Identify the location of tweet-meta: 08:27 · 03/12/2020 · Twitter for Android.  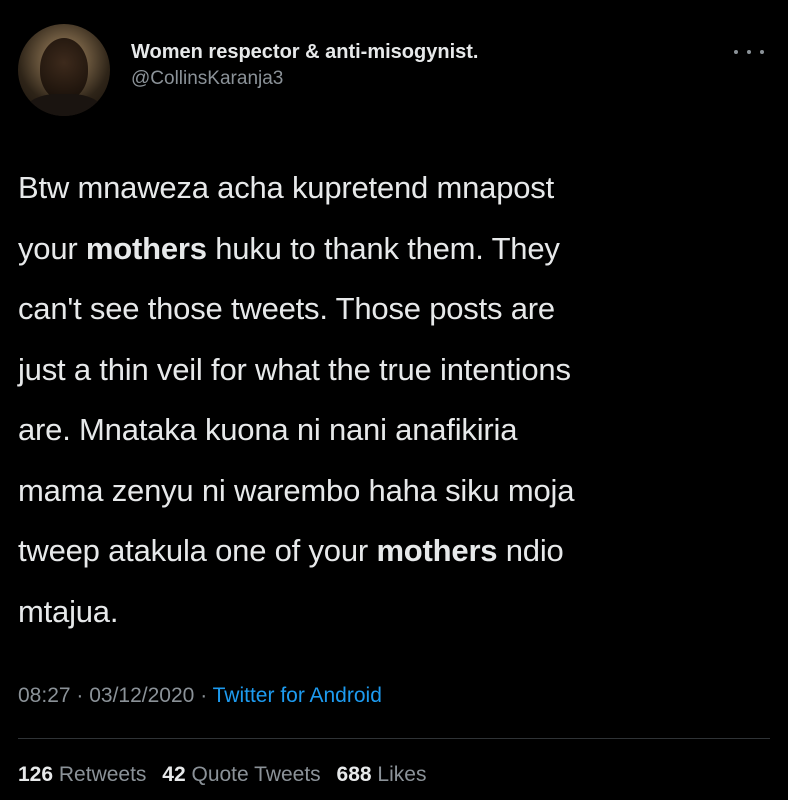
(200, 696).